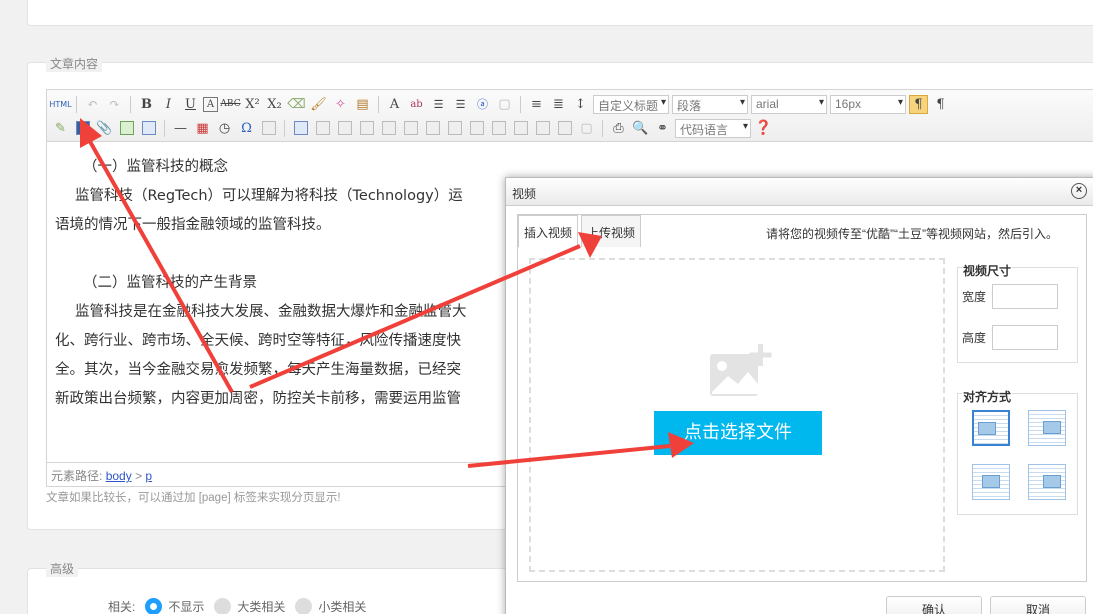  What do you see at coordinates (416, 104) in the screenshot?
I see `highlight-icon: ab` at bounding box center [416, 104].